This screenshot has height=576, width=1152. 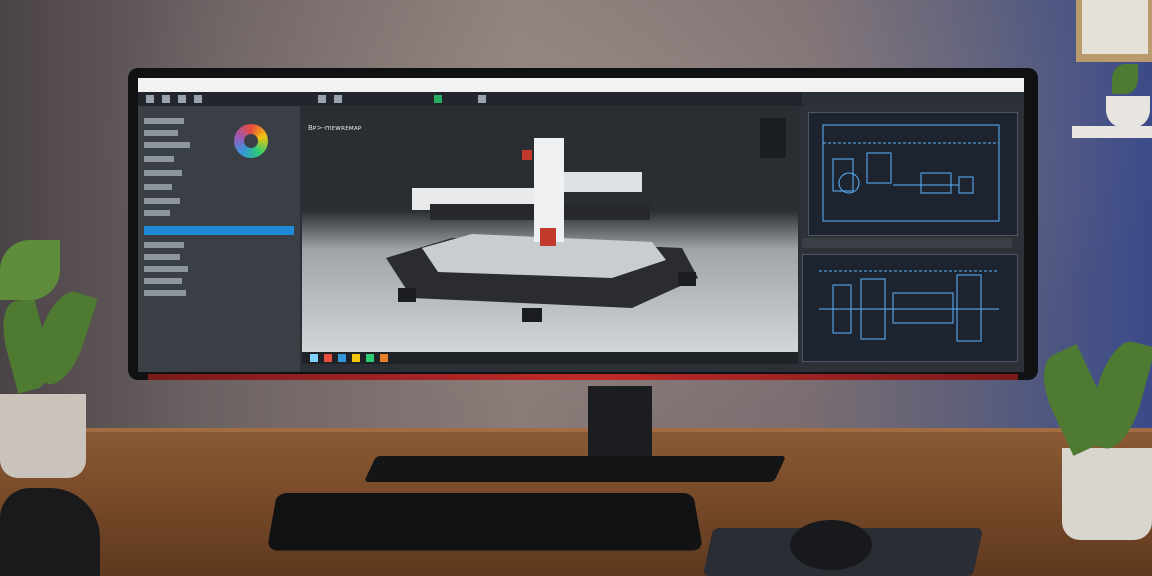 What do you see at coordinates (1112, 132) in the screenshot?
I see `wall-shelf` at bounding box center [1112, 132].